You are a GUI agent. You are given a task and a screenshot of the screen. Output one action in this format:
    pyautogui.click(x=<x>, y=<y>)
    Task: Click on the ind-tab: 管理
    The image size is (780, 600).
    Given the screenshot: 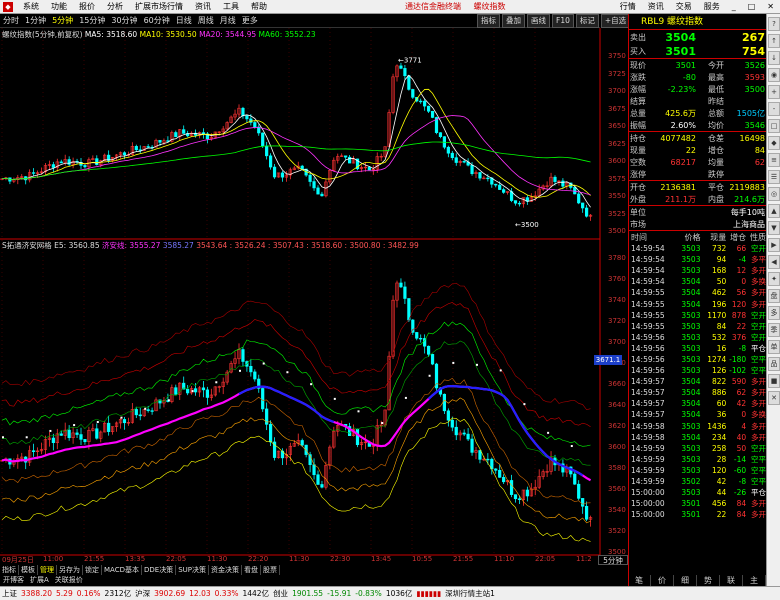 What is the action you would take?
    pyautogui.click(x=47, y=570)
    